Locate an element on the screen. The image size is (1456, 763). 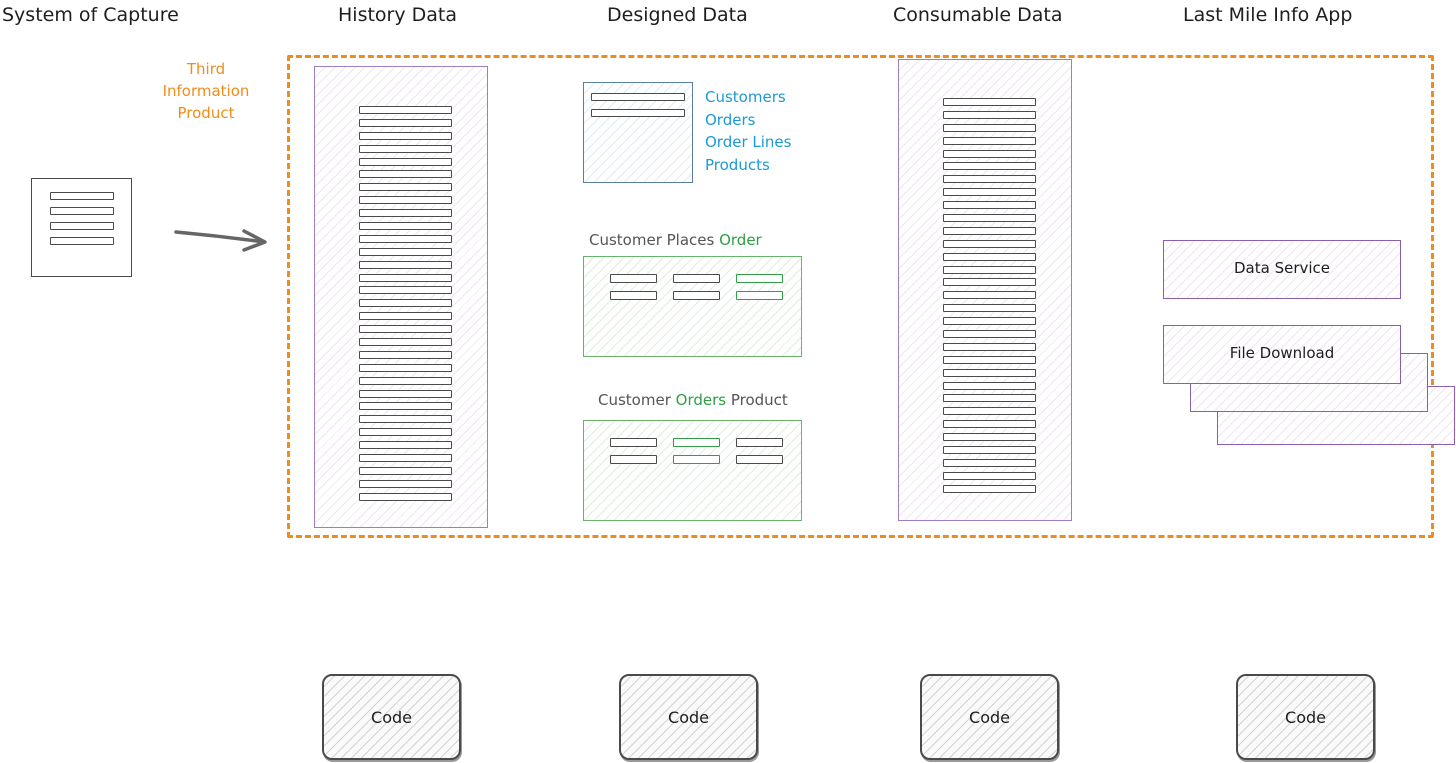
system-of-capture-table is located at coordinates (81, 227).